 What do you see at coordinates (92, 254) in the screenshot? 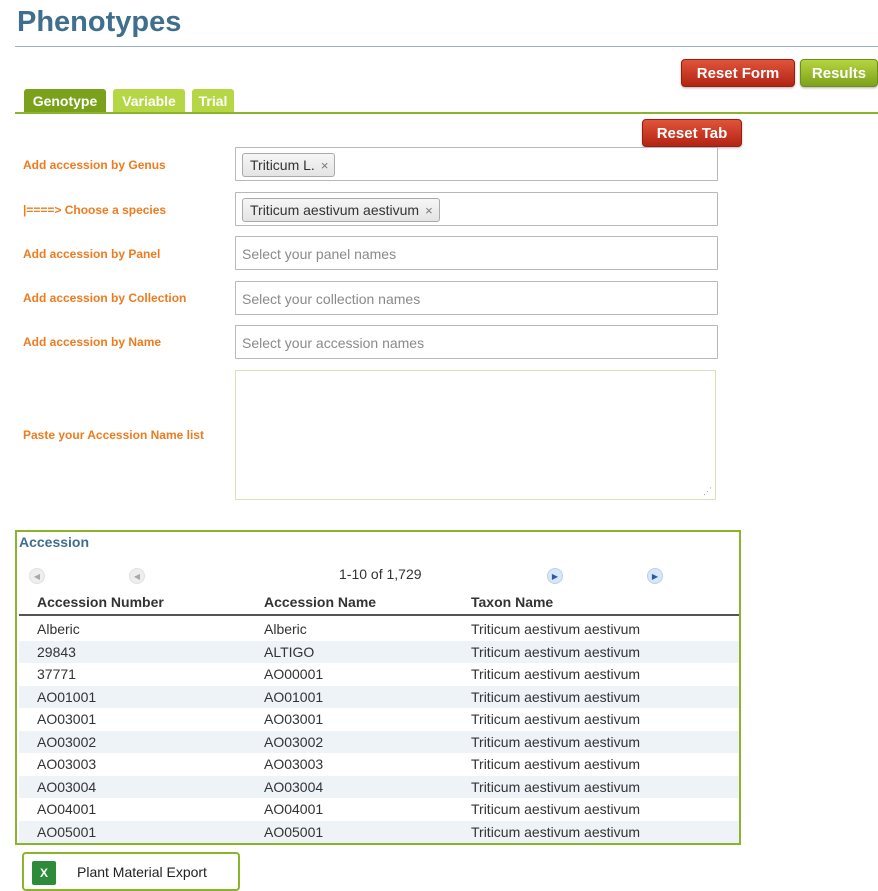
I see `panel-label: Add accession by Panel` at bounding box center [92, 254].